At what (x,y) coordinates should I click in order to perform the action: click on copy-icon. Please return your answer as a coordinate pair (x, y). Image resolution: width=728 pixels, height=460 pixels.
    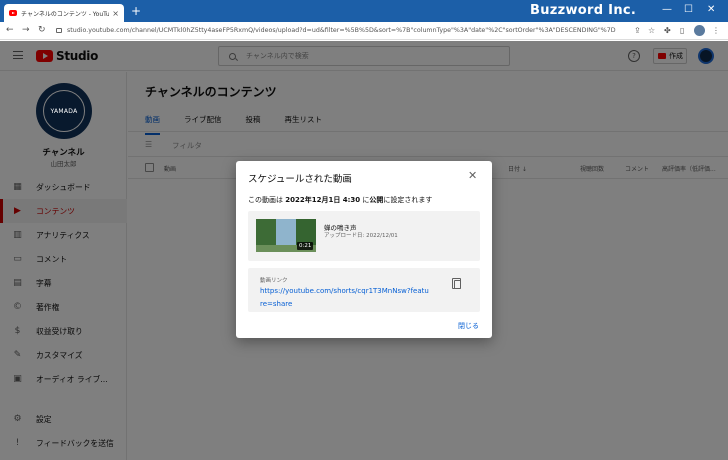
    Looking at the image, I should click on (456, 283).